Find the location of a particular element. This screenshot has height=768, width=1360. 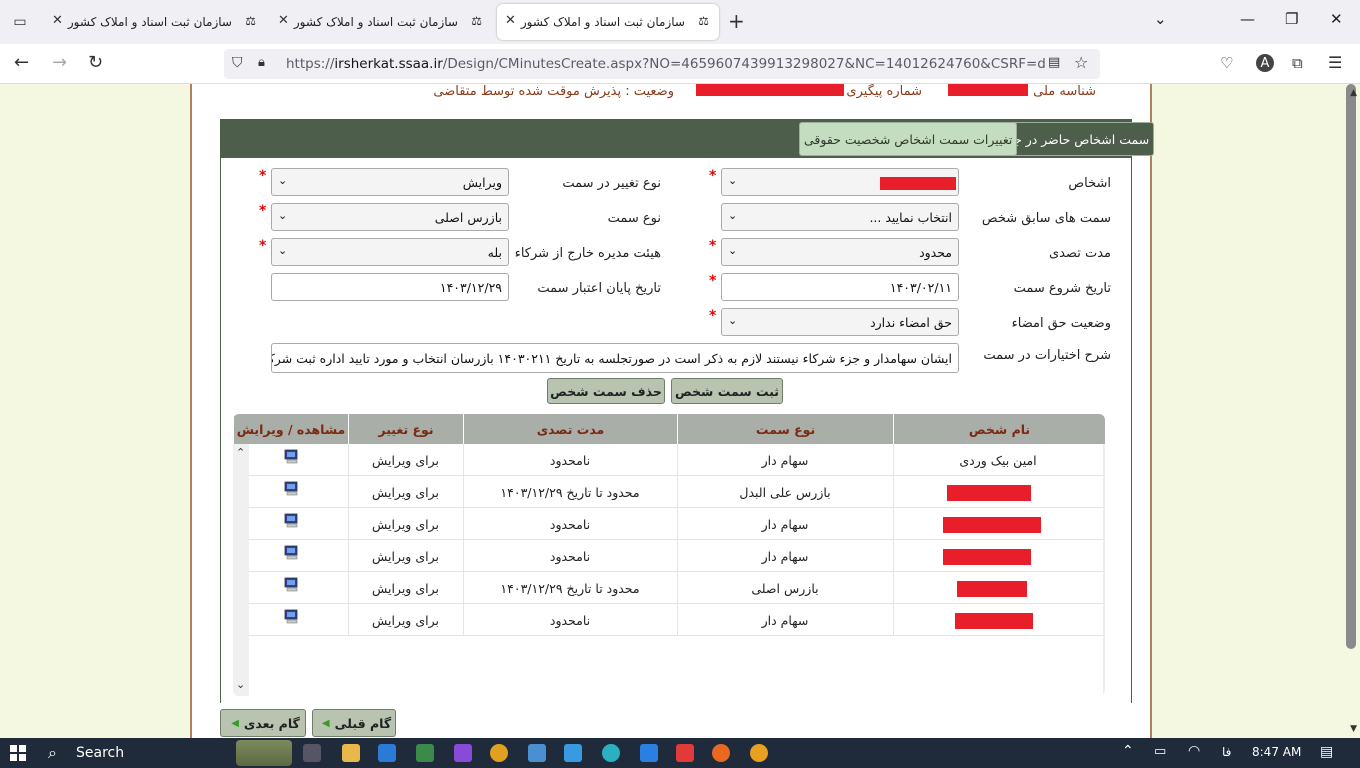

browser-tab-1: ✕ سازمان ثبت اسناد و املاک کشور ⚖ is located at coordinates (608, 22).